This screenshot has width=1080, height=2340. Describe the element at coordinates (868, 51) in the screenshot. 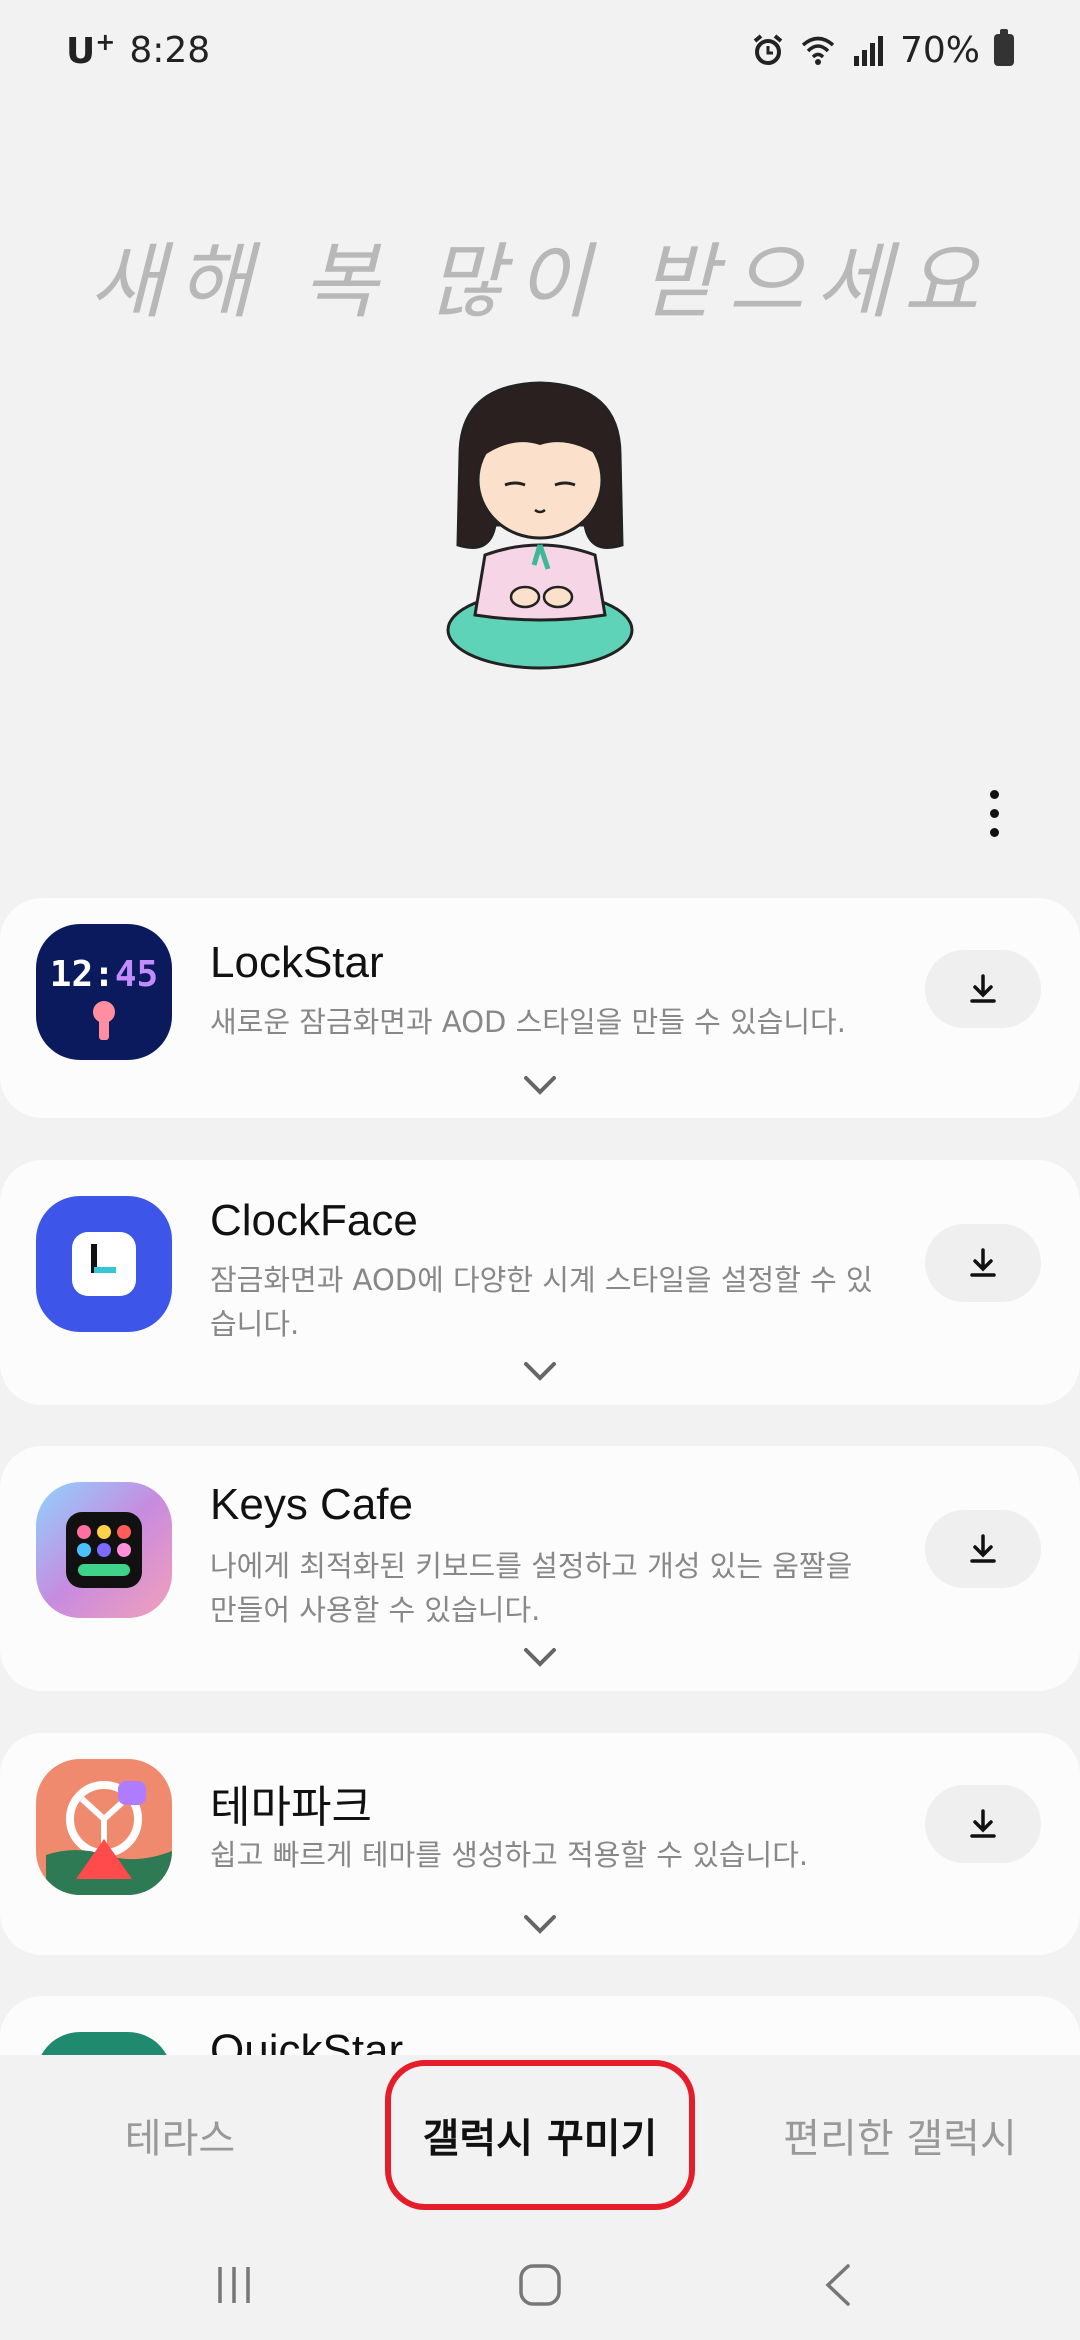

I see `signal-icon` at that location.